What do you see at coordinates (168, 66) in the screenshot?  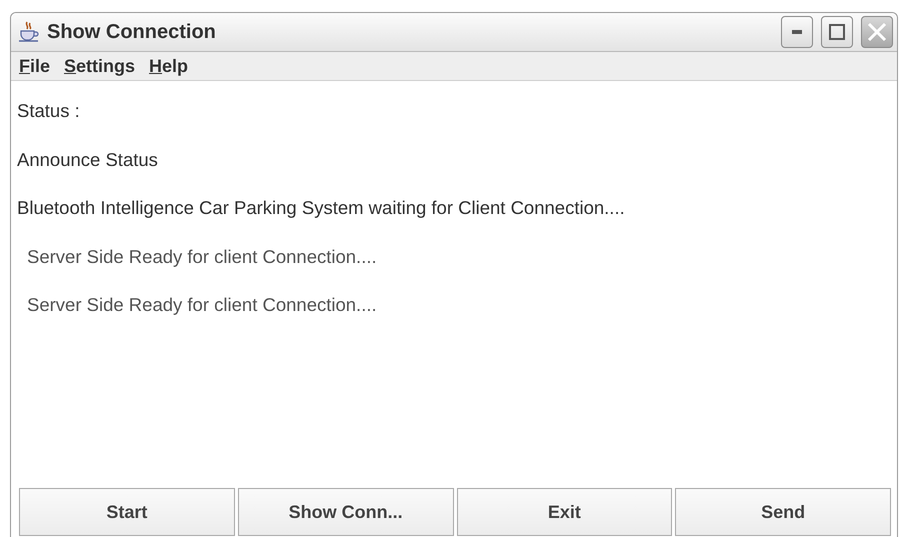 I see `menu-item: Help` at bounding box center [168, 66].